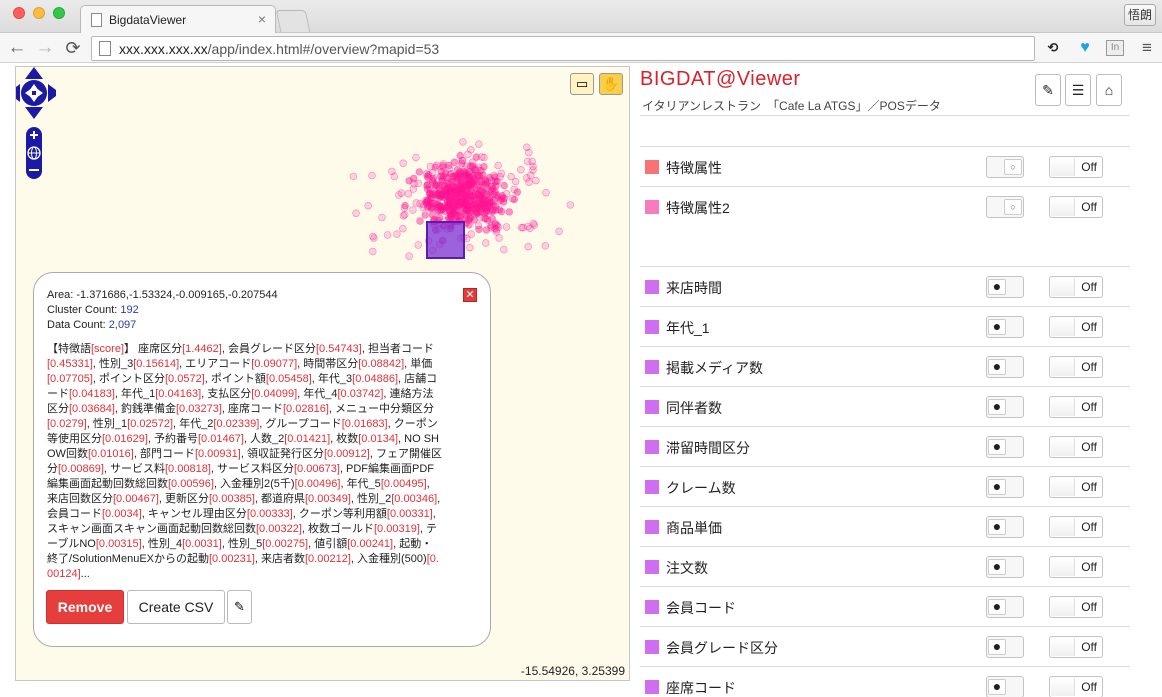  What do you see at coordinates (885, 646) in the screenshot?
I see `attribute-row: 会員グレード区分 ● Off` at bounding box center [885, 646].